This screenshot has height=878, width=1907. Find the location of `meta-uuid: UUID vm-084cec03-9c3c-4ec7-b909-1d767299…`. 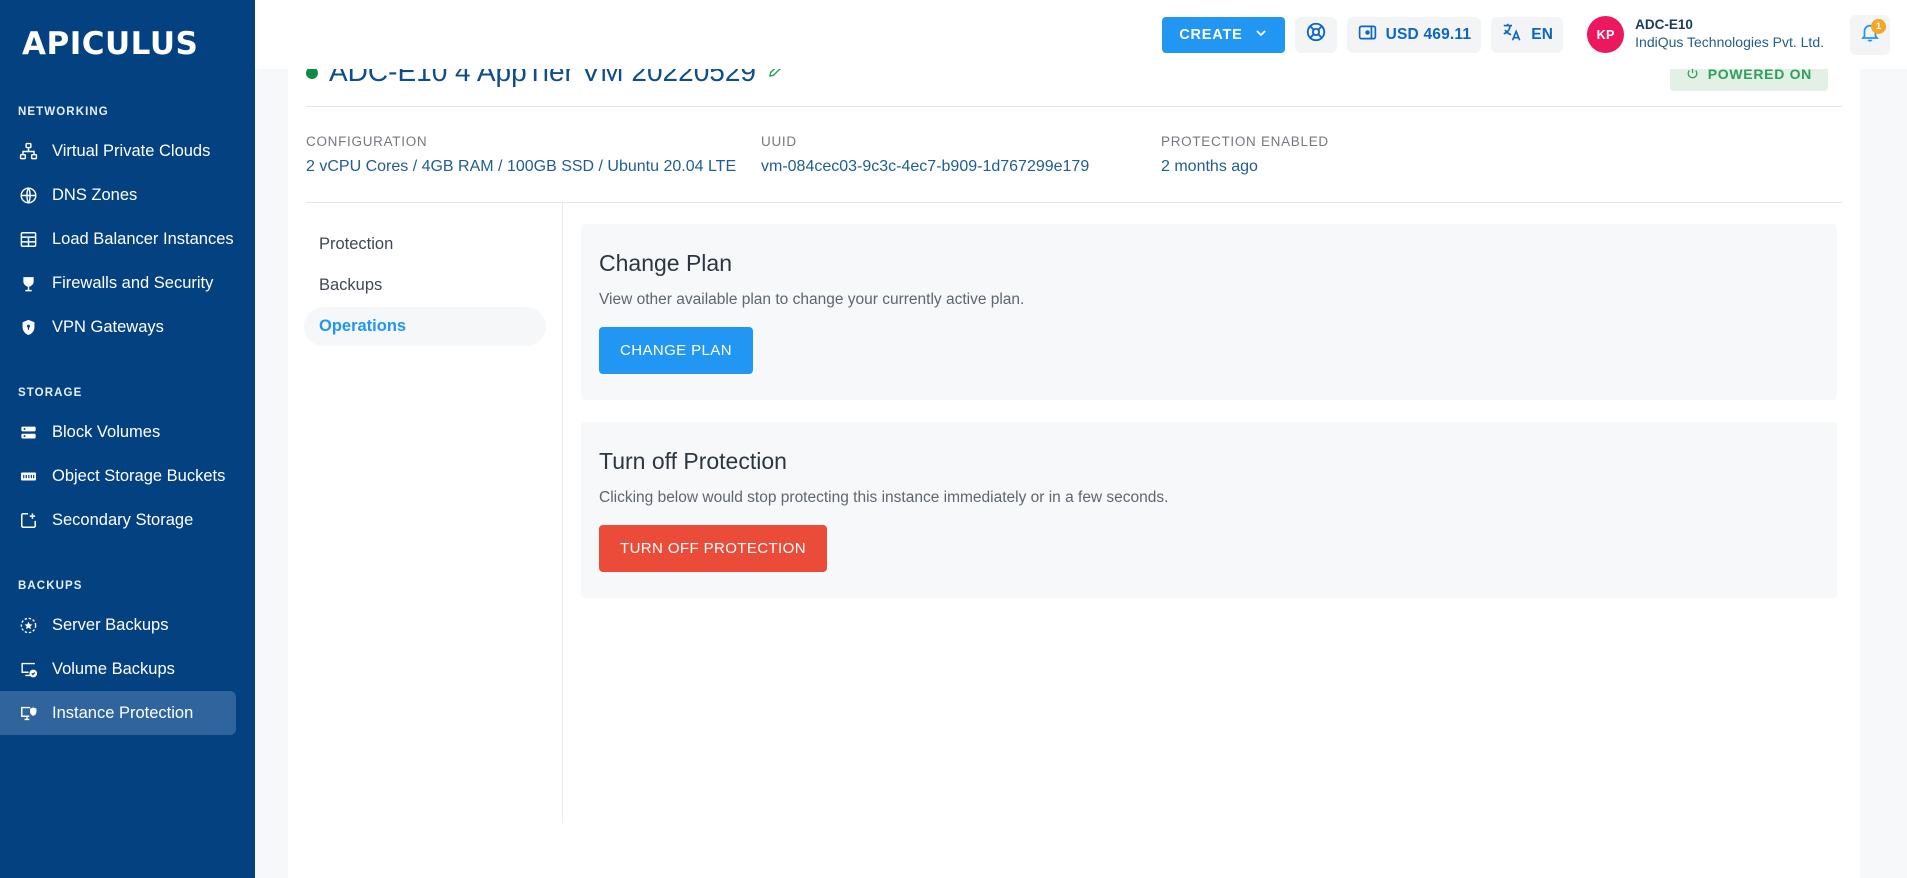

meta-uuid: UUID vm-084cec03-9c3c-4ec7-b909-1d767299… is located at coordinates (961, 155).